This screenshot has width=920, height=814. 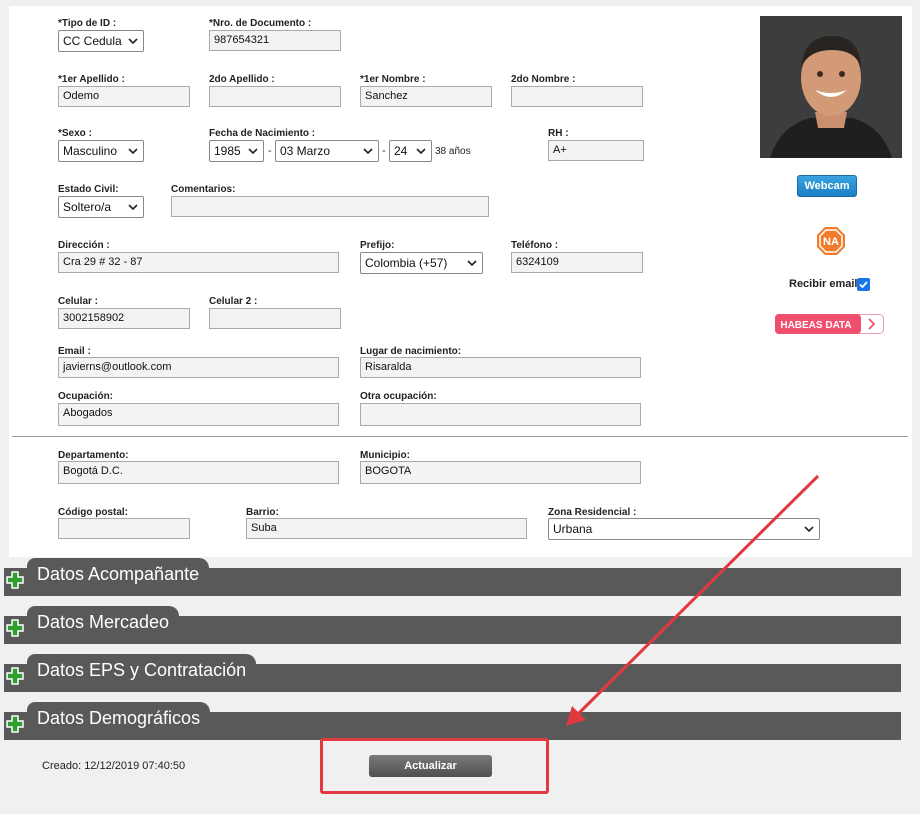 What do you see at coordinates (577, 262) in the screenshot?
I see `telefono-input: 6324109` at bounding box center [577, 262].